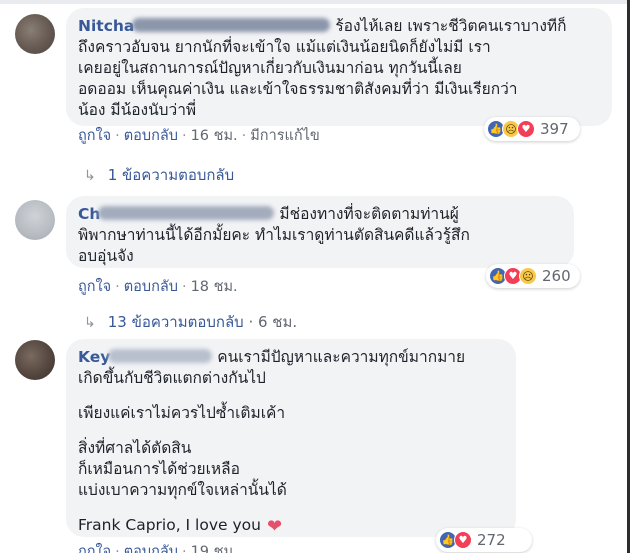 The height and width of the screenshot is (553, 630). I want to click on reaction-summary: 👍 ♥ ☹ 260, so click(533, 276).